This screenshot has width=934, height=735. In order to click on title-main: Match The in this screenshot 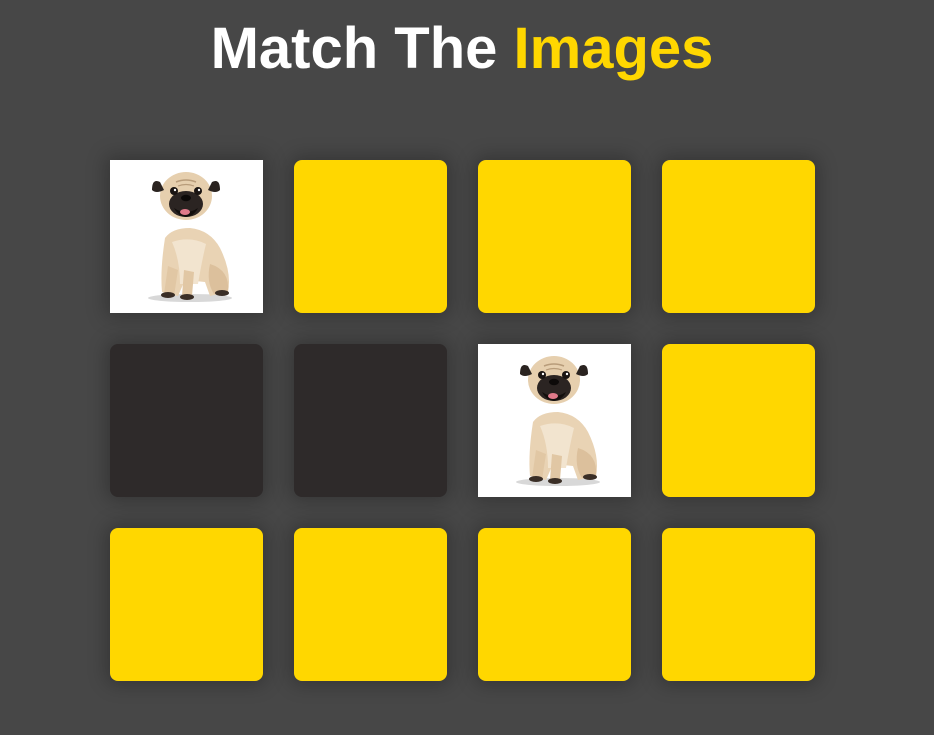, I will do `click(354, 48)`.